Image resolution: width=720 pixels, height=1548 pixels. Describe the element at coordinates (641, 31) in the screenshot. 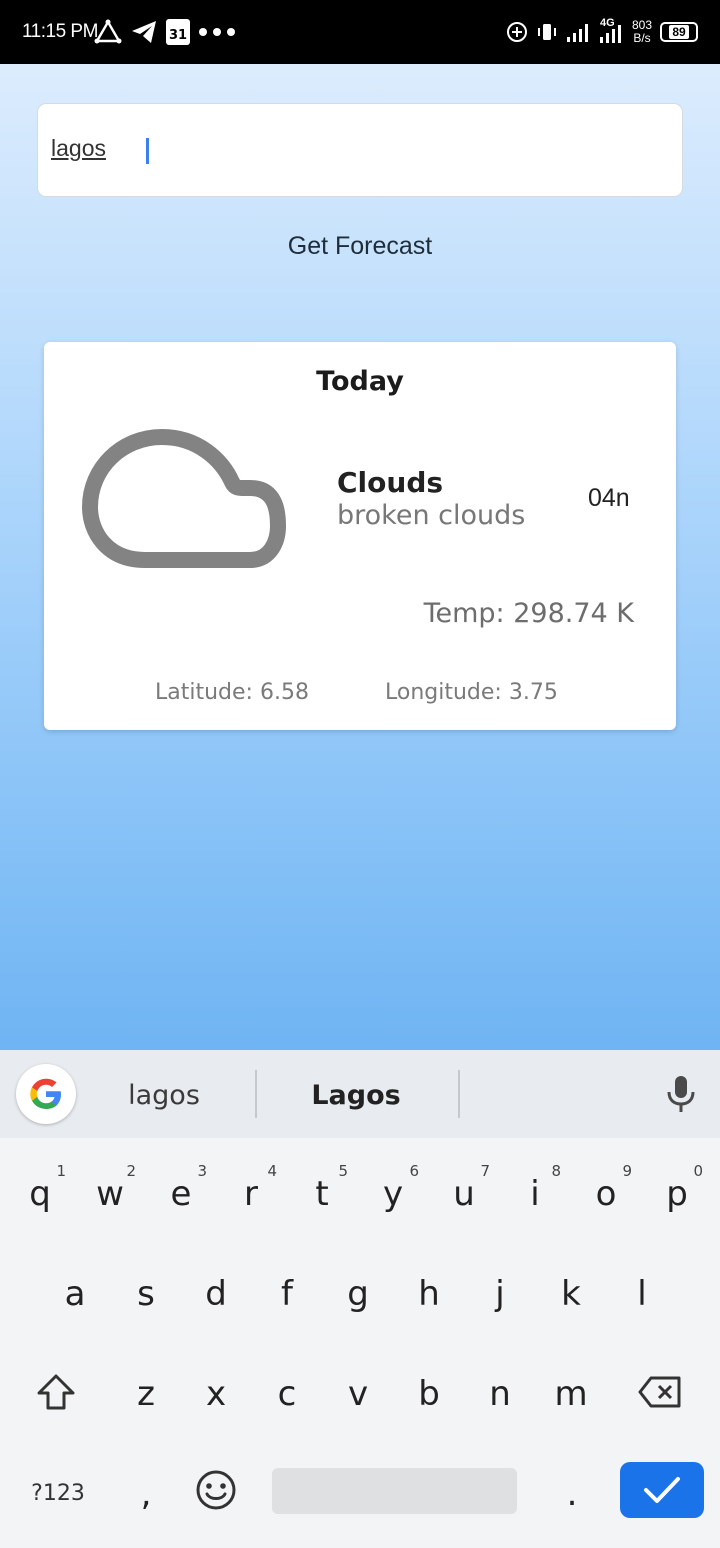

I see `network-speed: 803 B/s` at that location.